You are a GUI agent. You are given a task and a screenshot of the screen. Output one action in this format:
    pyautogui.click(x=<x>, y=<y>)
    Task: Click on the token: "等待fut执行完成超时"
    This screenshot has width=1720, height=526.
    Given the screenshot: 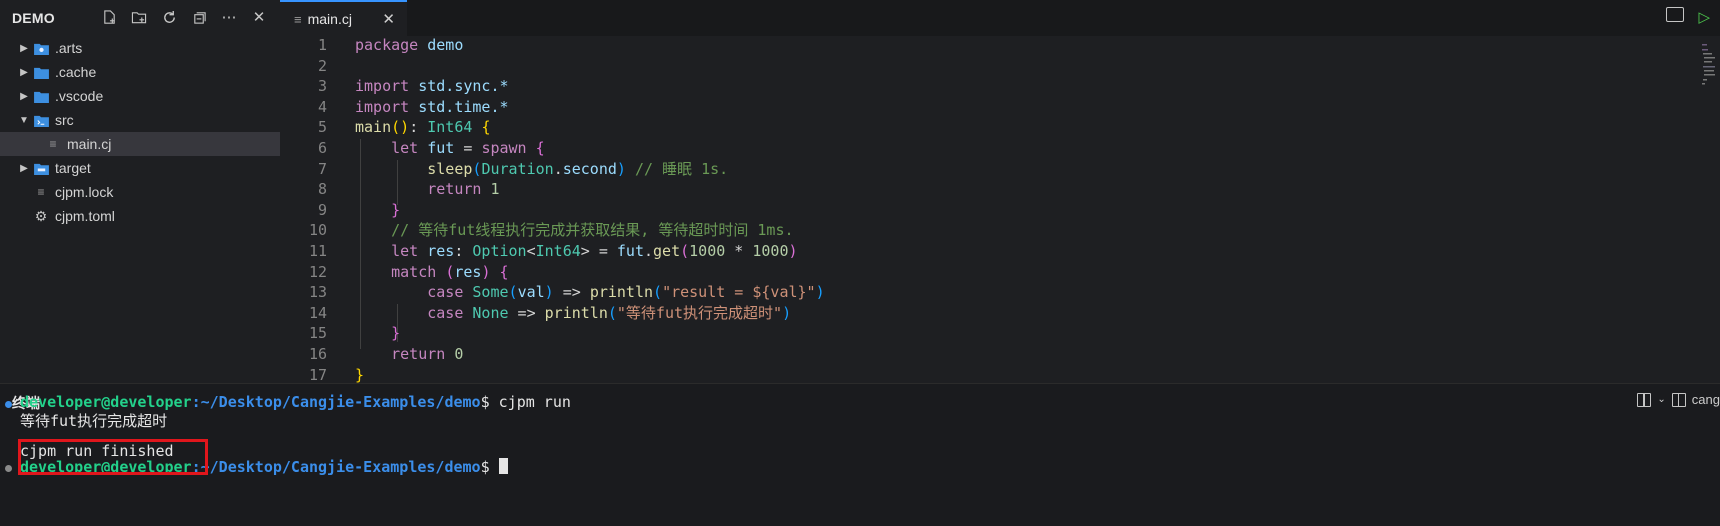 What is the action you would take?
    pyautogui.click(x=699, y=312)
    